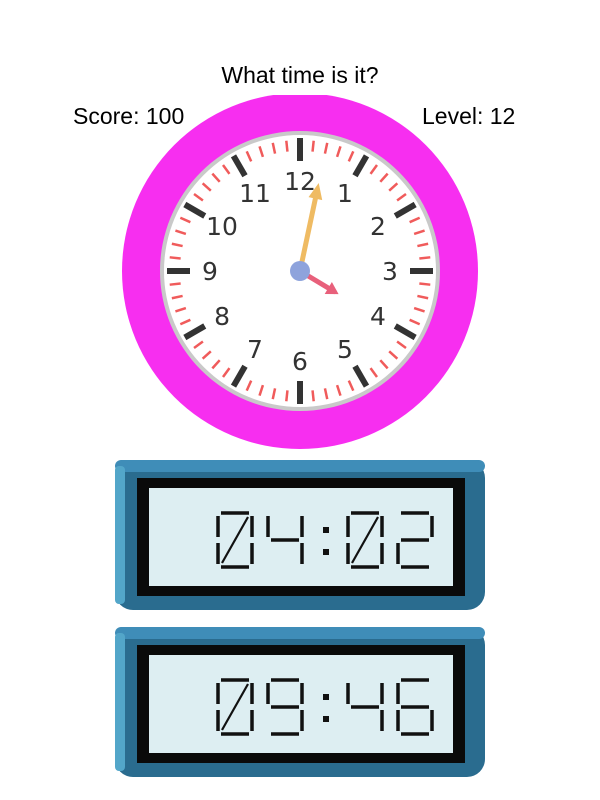 The width and height of the screenshot is (600, 800). Describe the element at coordinates (302, 608) in the screenshot. I see `lcd-time-text: 04:02` at that location.